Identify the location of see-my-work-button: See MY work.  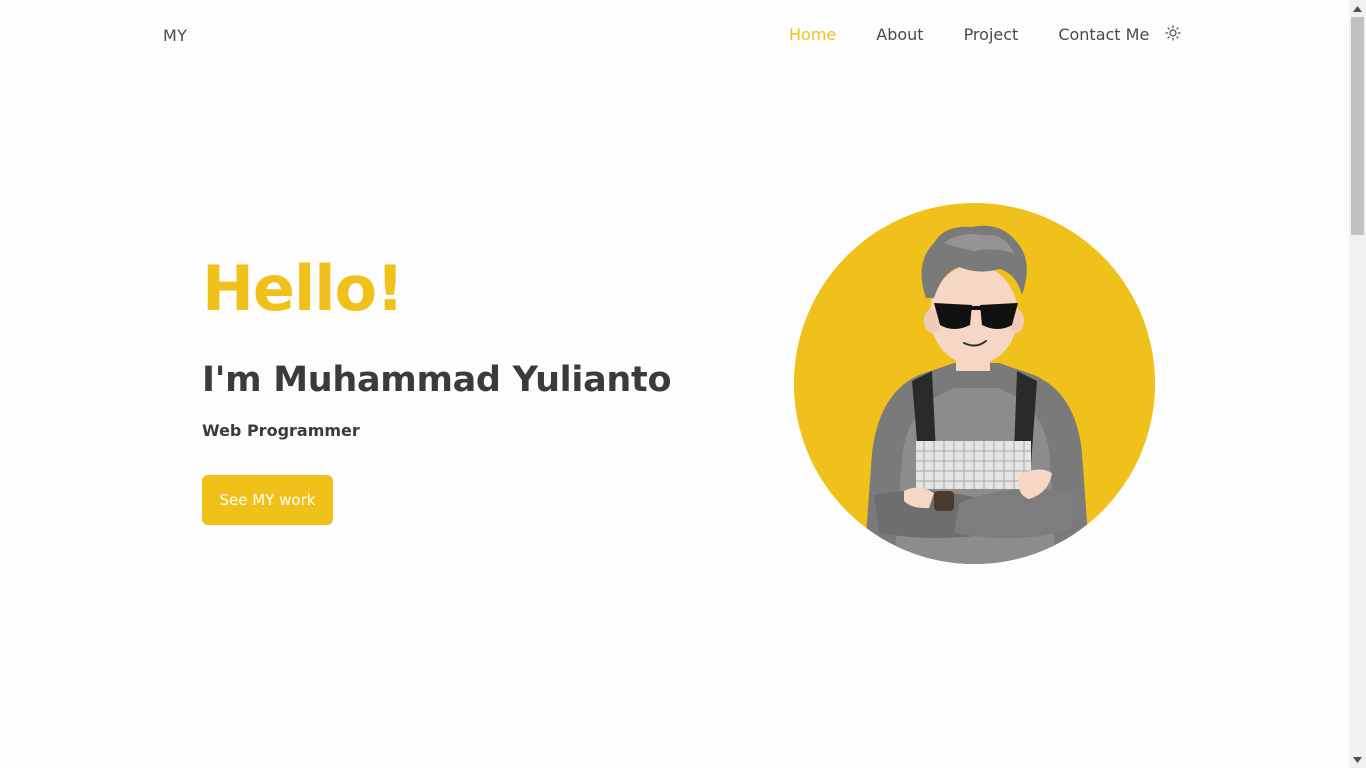
(267, 500).